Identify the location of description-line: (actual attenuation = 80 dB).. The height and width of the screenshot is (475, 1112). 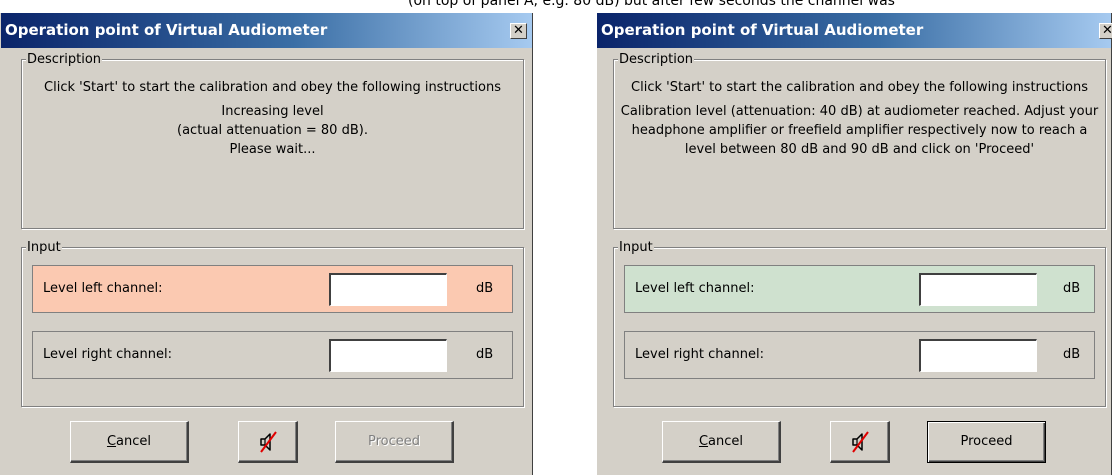
(272, 130).